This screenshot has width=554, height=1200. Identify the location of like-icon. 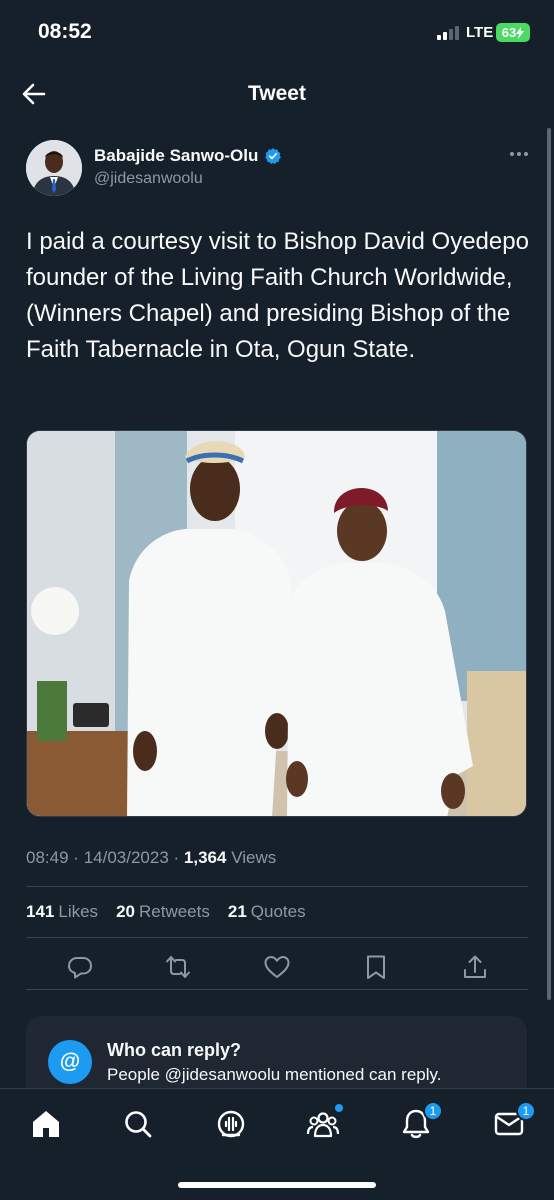
(277, 967).